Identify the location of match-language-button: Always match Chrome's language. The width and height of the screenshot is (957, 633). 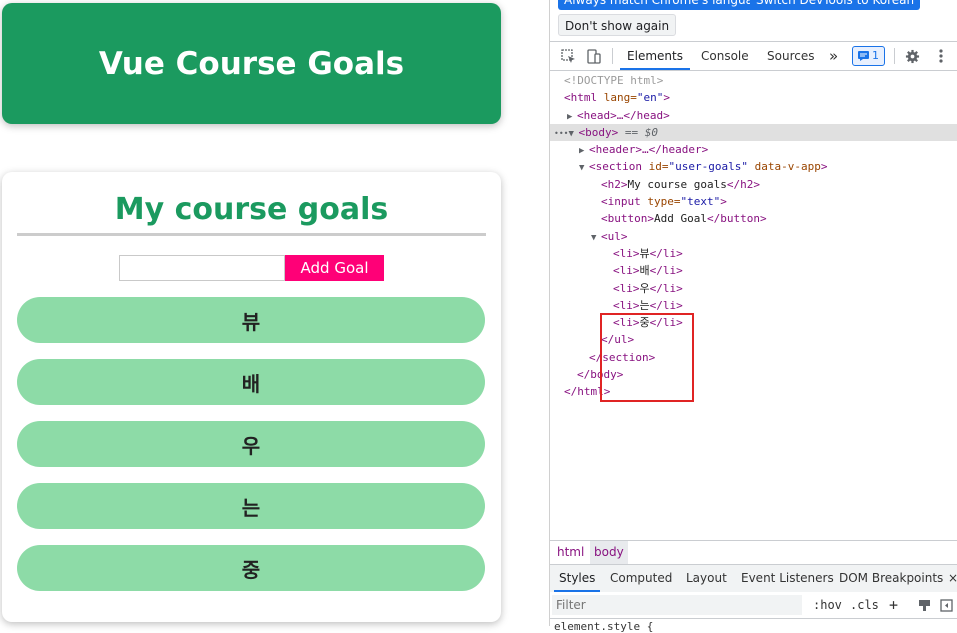
(666, 5).